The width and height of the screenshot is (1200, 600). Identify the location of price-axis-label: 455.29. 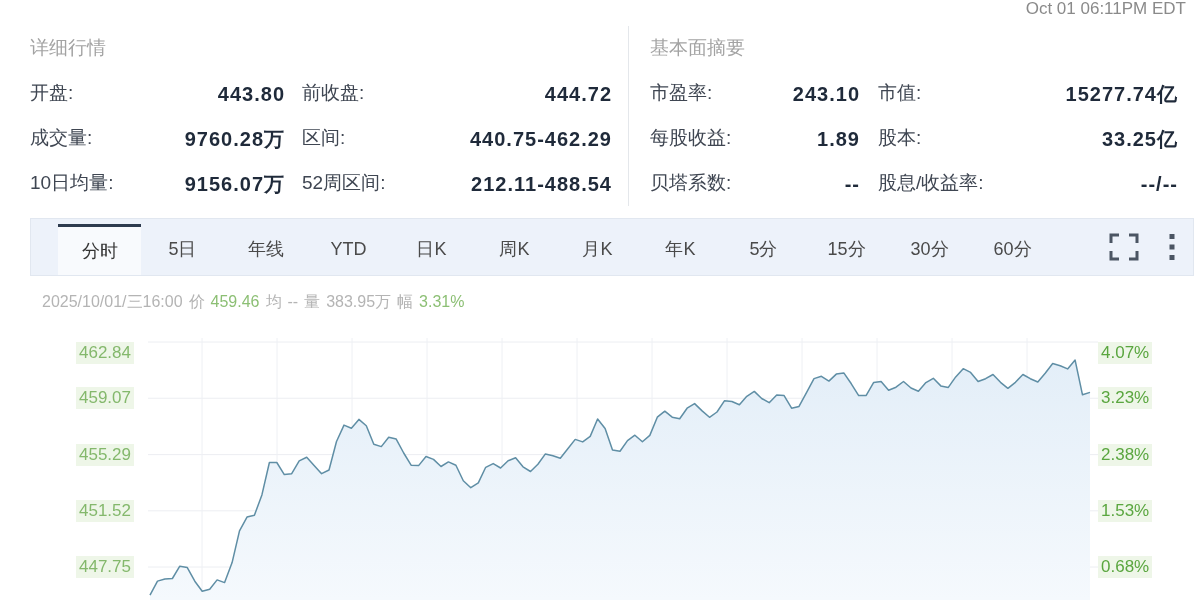
(105, 454).